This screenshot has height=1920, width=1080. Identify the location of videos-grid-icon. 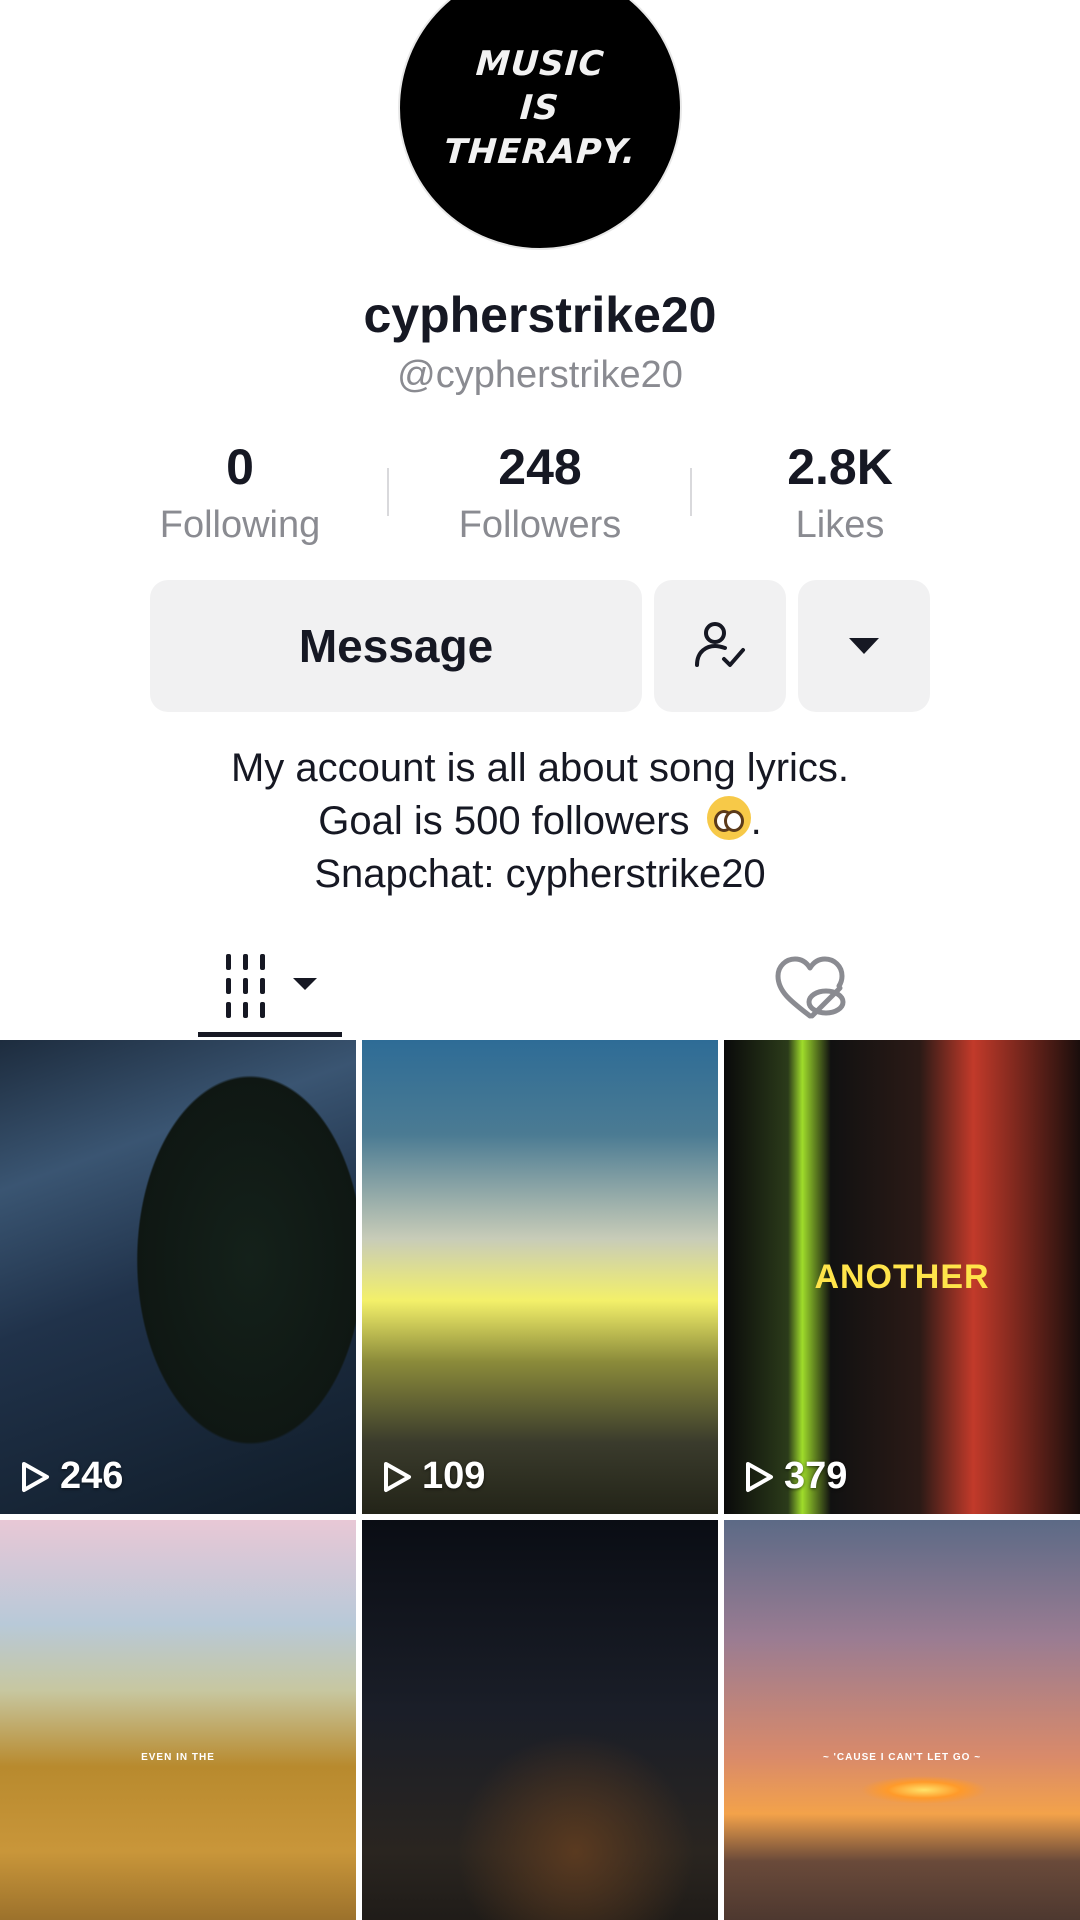
(271, 986).